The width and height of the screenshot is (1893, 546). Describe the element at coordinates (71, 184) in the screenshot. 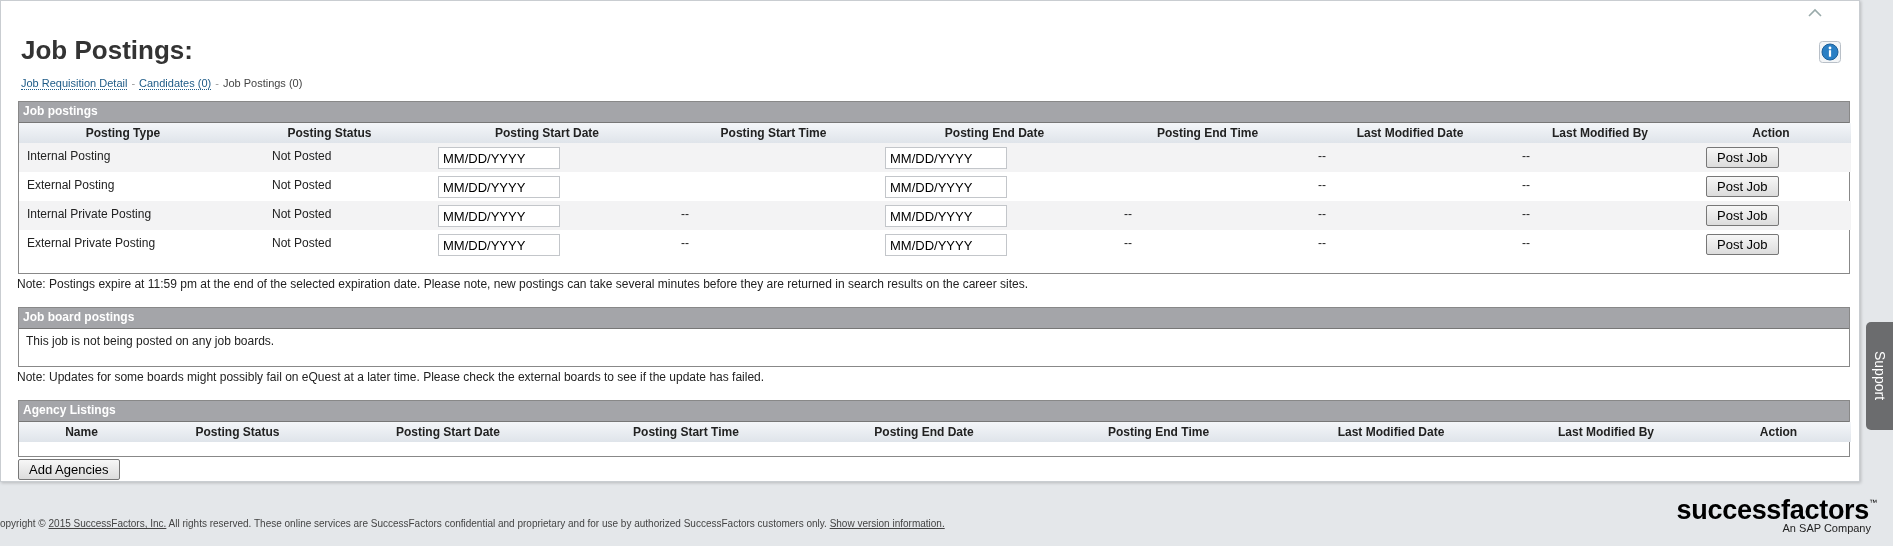

I see `table-cell-text: External Posting` at that location.